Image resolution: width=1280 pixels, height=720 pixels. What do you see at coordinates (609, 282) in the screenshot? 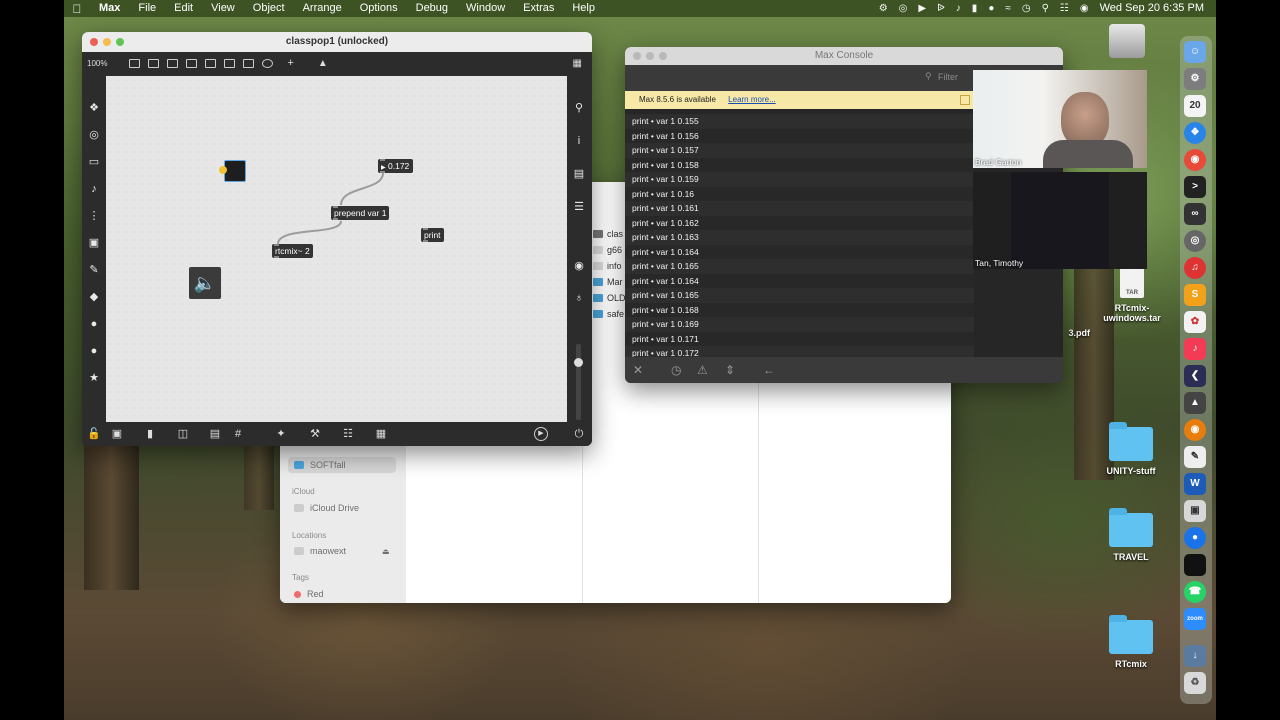
I see `list-item: Mar` at bounding box center [609, 282].